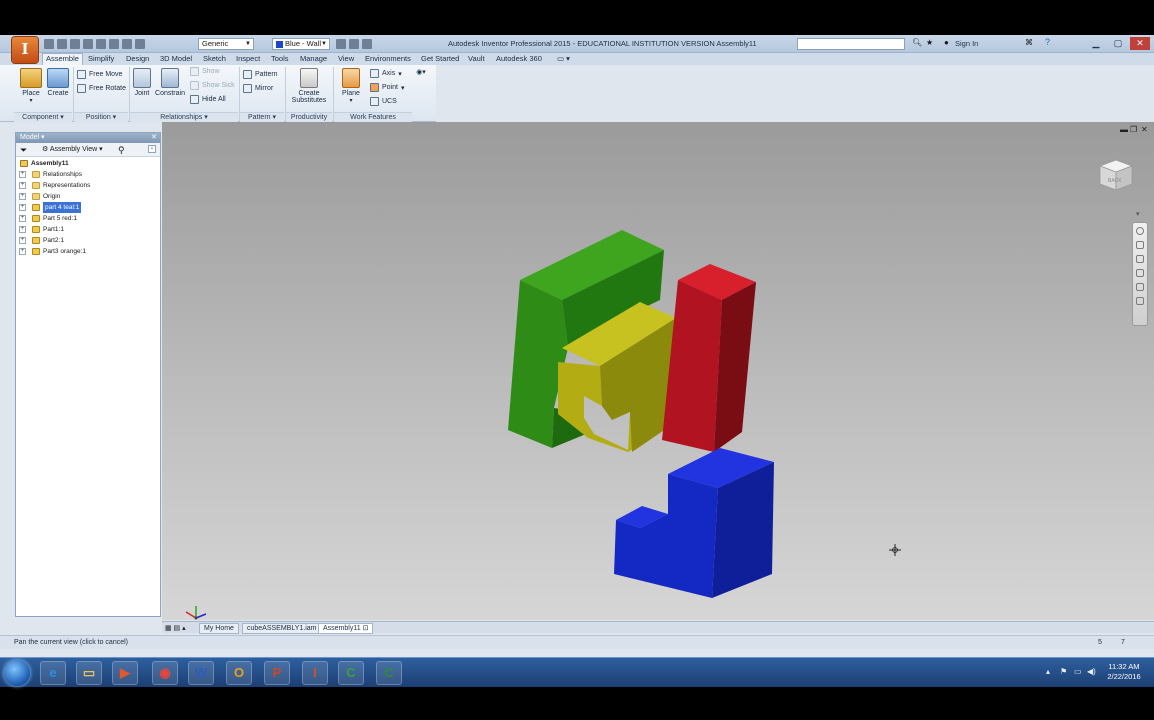  Describe the element at coordinates (226, 44) in the screenshot. I see `appearance-combo: Generic ▼` at that location.